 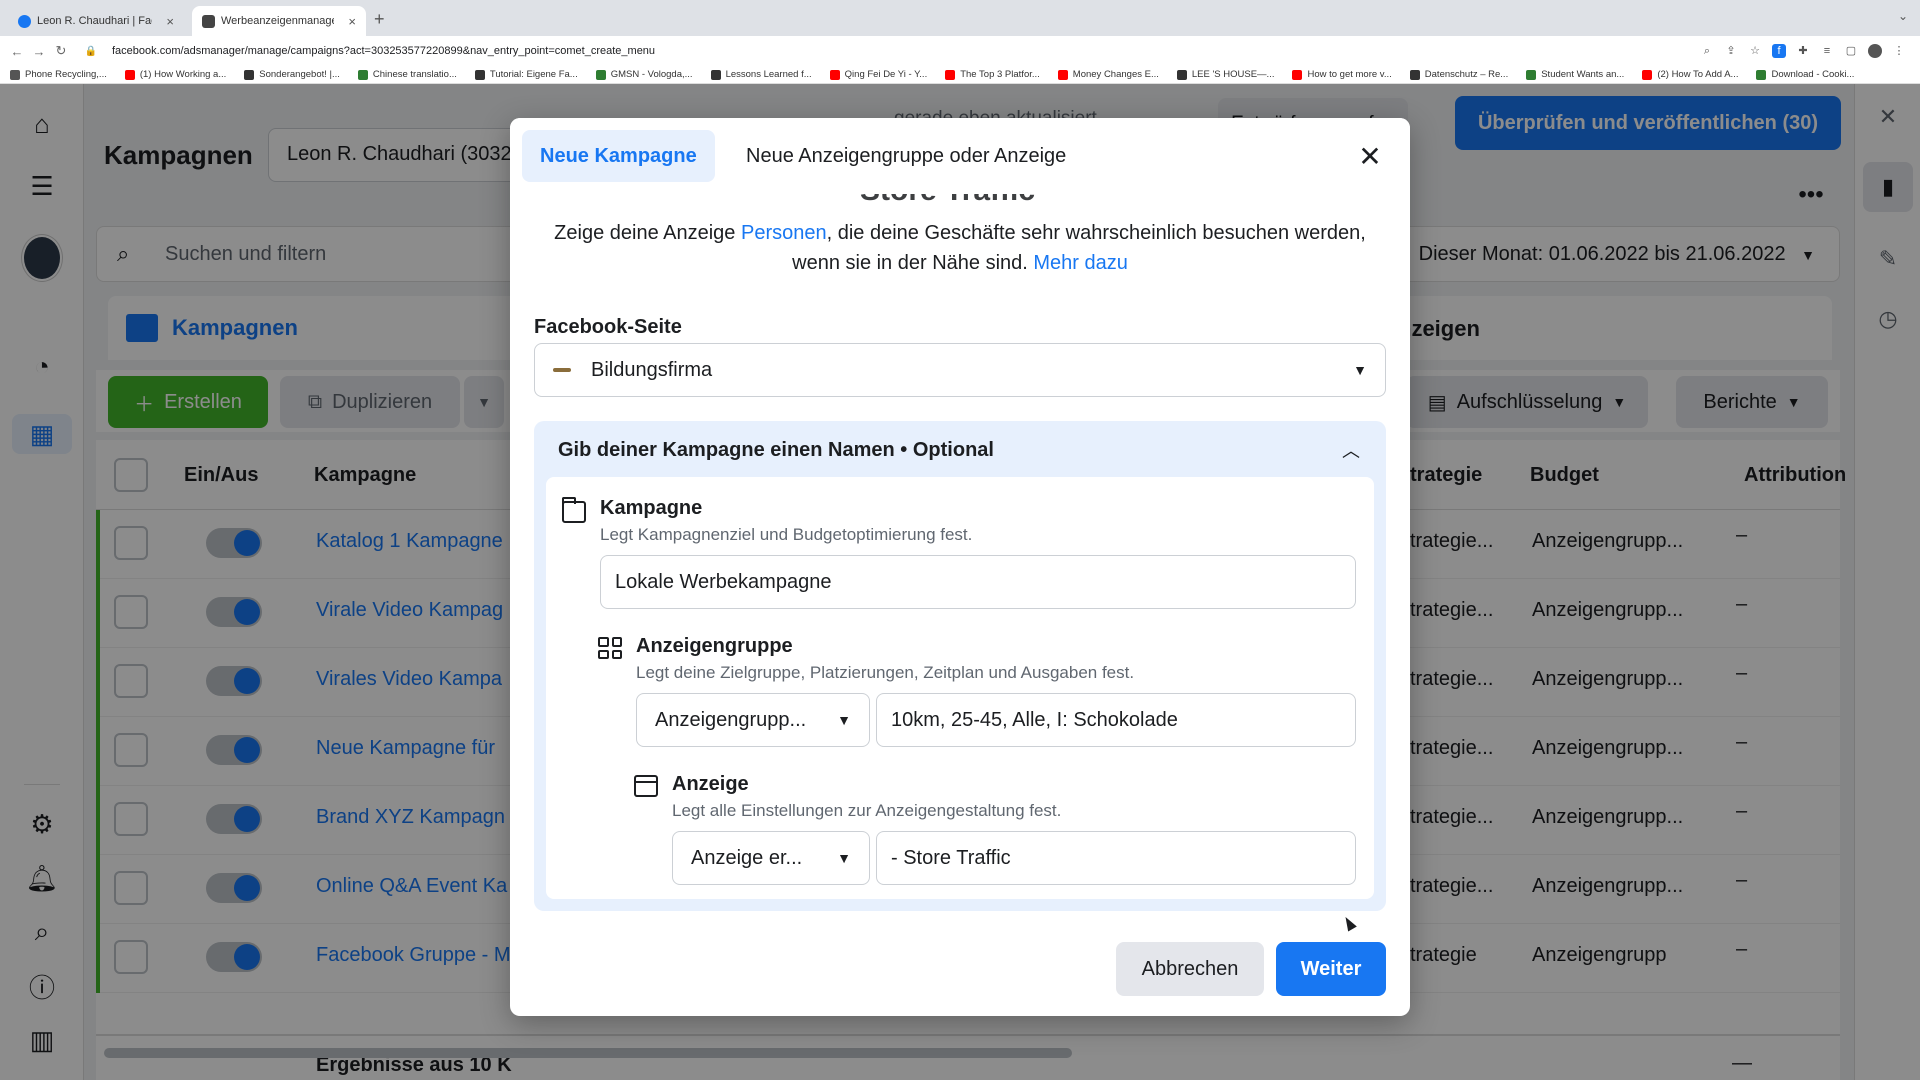 What do you see at coordinates (1803, 51) in the screenshot?
I see `extension-puzzle-icon: ✚` at bounding box center [1803, 51].